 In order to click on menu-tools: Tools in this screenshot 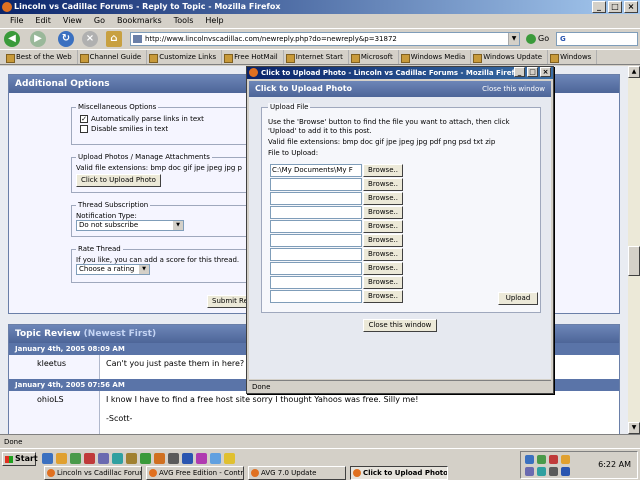, I will do `click(184, 21)`.